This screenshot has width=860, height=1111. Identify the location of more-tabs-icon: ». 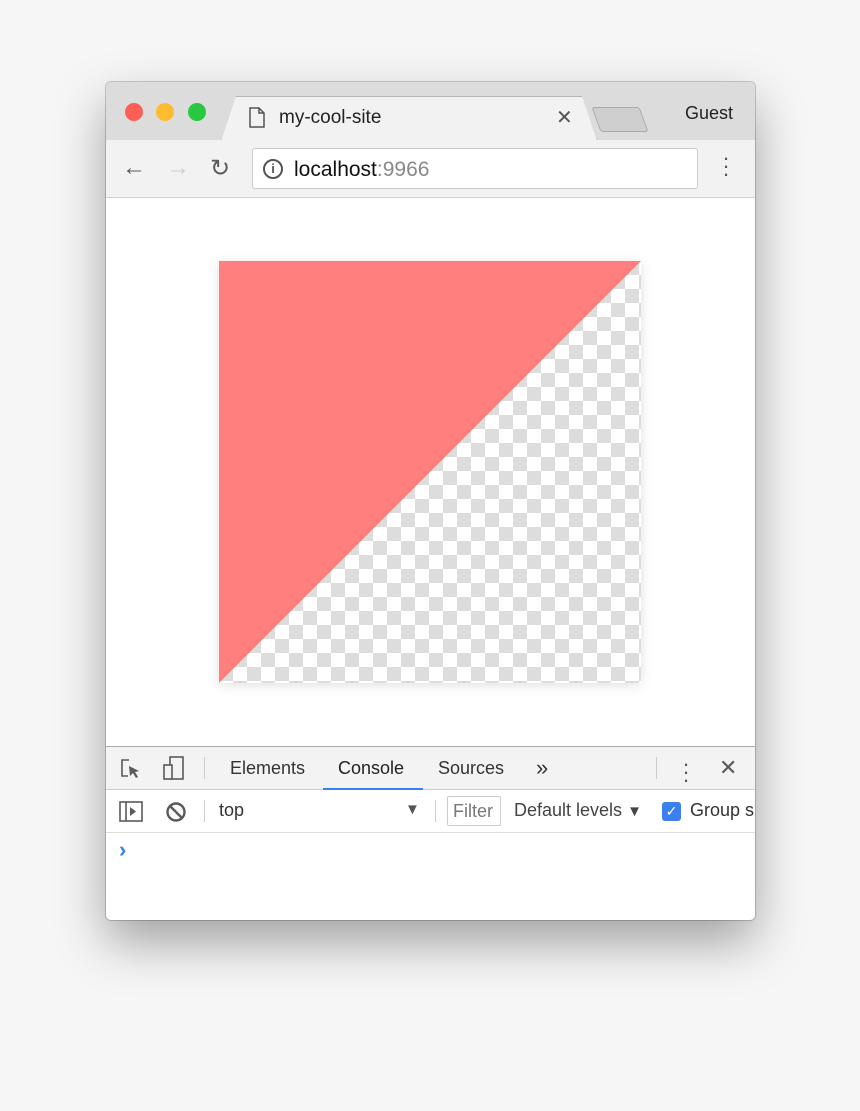
(542, 768).